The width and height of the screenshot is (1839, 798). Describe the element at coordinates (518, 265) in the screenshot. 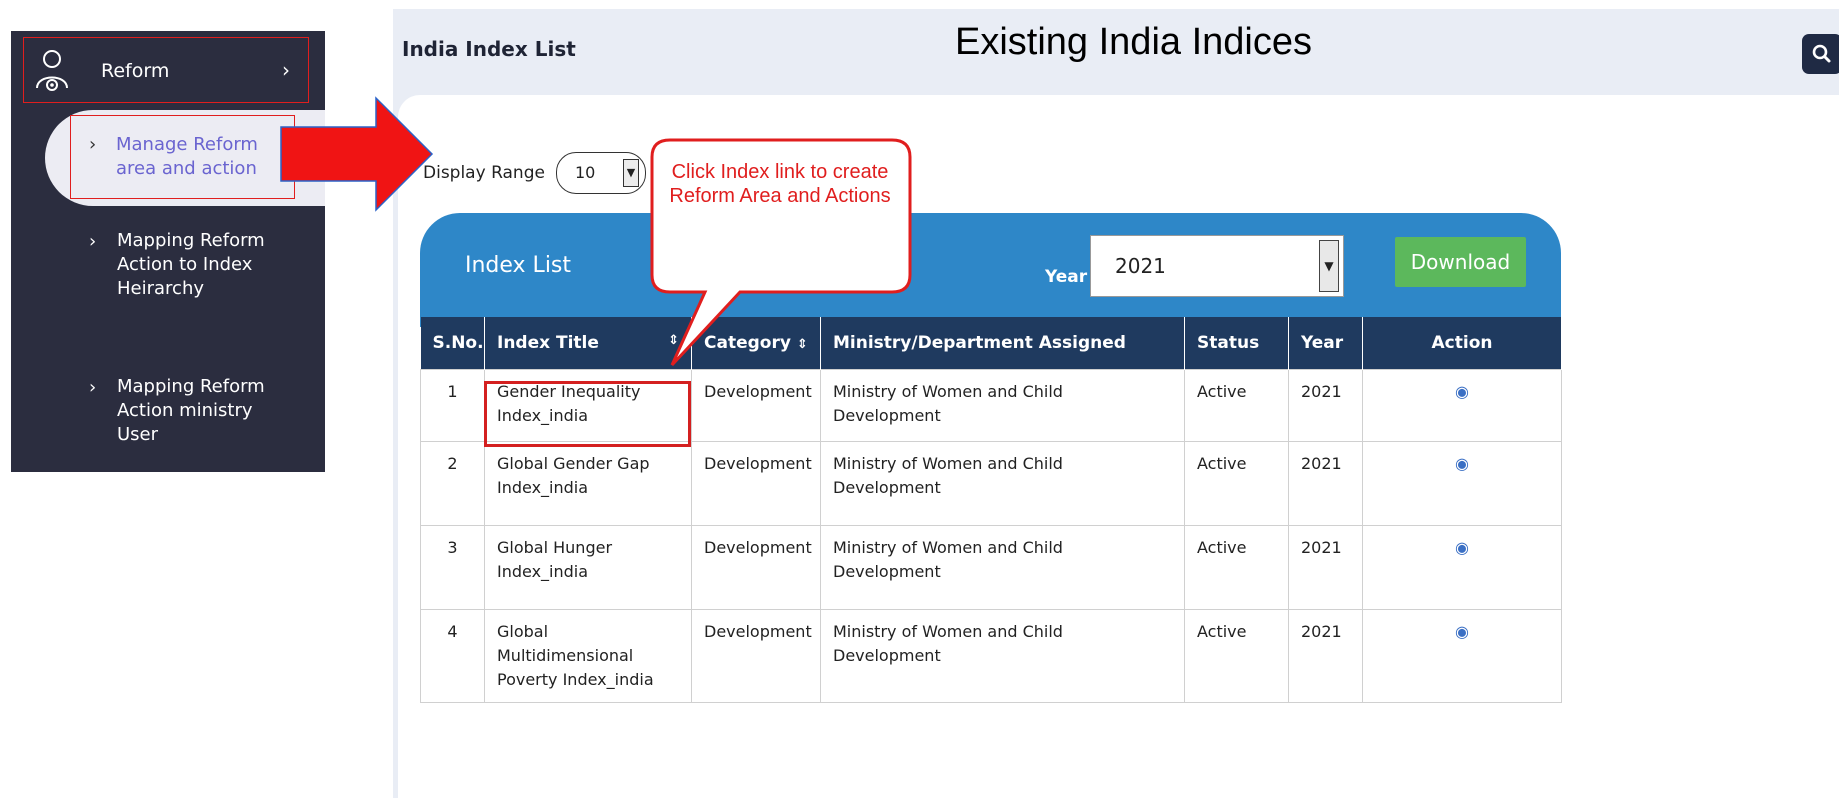

I see `index-list-title: Index List` at that location.